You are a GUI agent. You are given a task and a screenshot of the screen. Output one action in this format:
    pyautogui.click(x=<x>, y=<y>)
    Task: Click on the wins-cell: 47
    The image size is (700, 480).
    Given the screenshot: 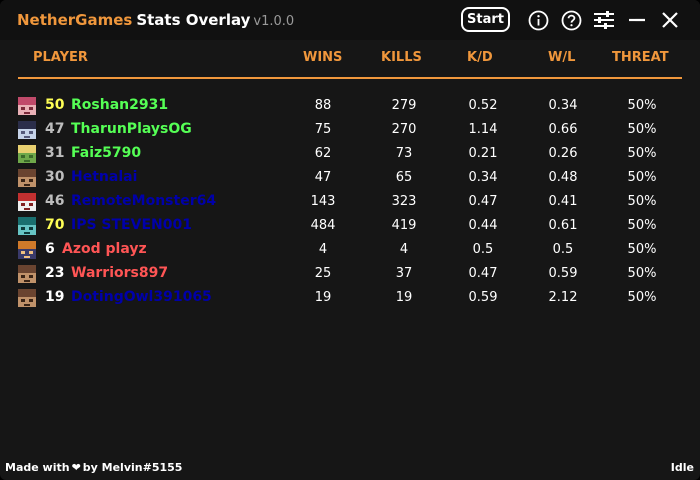 What is the action you would take?
    pyautogui.click(x=323, y=177)
    